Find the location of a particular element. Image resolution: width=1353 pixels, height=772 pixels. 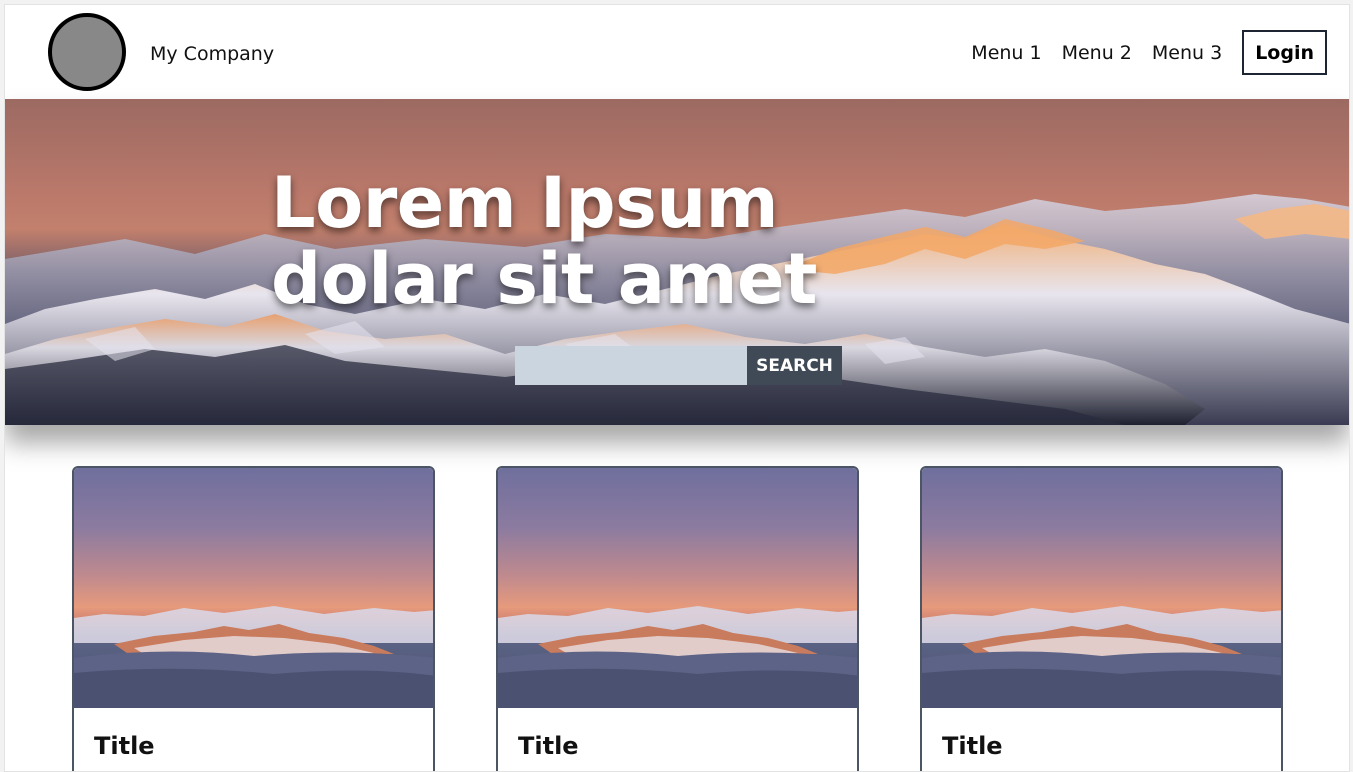

main-nav: Menu 1 Menu 2 Menu 3 Login is located at coordinates (1149, 52).